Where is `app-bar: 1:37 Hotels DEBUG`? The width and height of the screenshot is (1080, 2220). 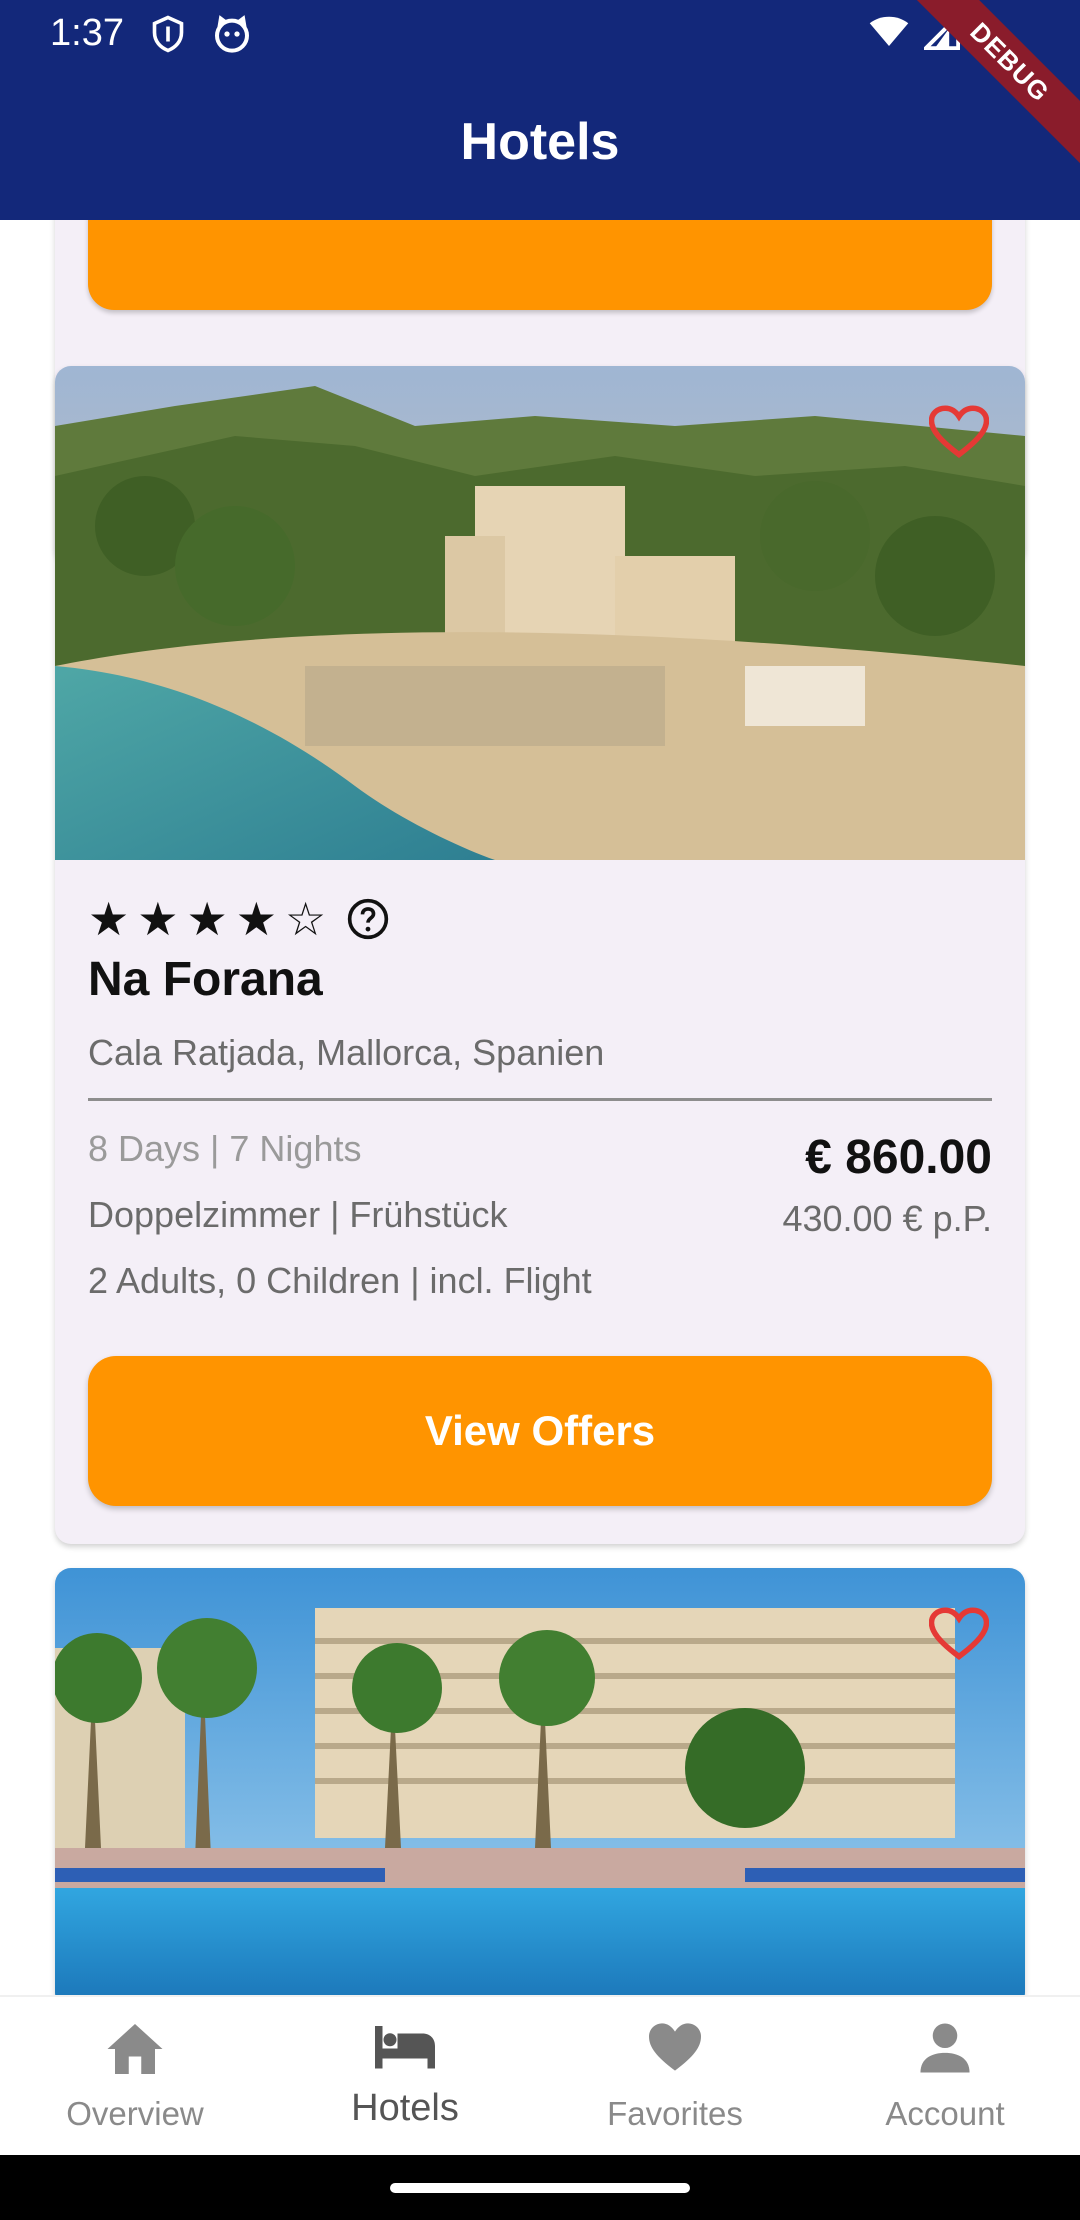 app-bar: 1:37 Hotels DEBUG is located at coordinates (540, 110).